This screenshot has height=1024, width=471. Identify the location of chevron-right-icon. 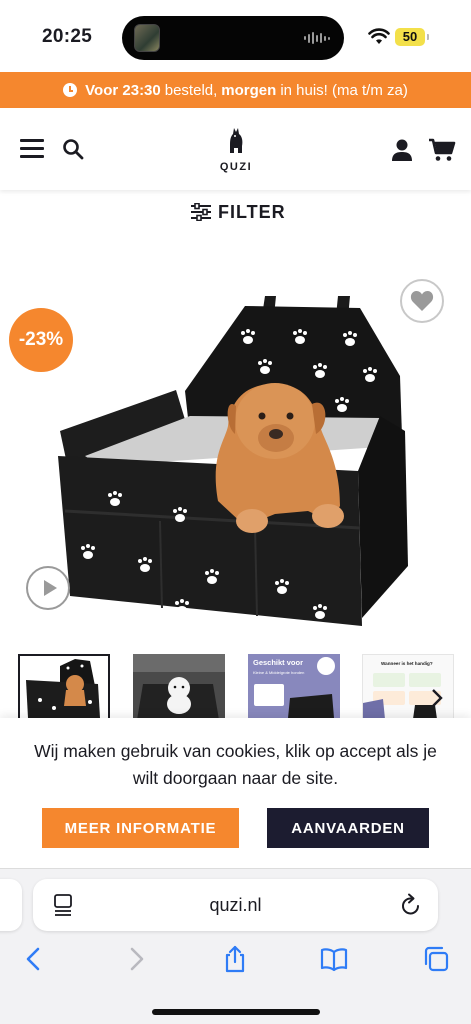
(437, 698).